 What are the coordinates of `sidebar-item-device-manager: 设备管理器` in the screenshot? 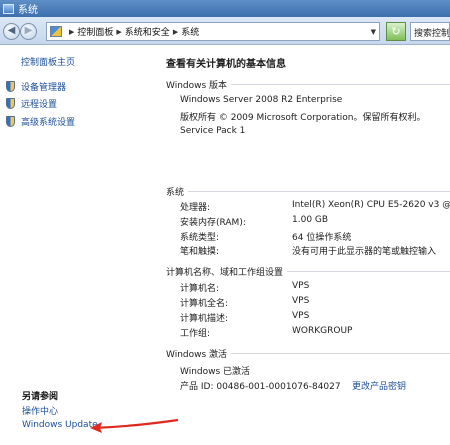 It's located at (36, 86).